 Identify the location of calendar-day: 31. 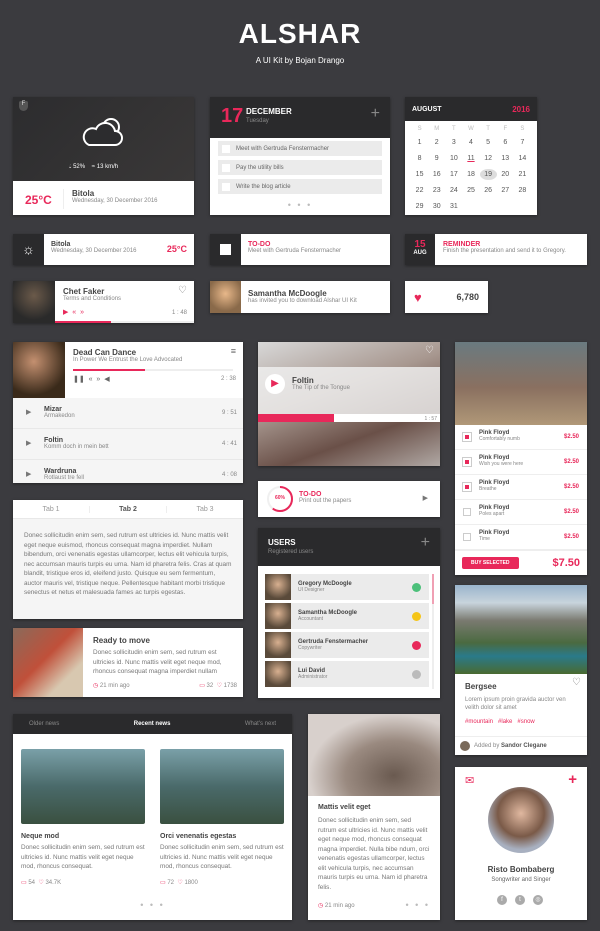
(453, 206).